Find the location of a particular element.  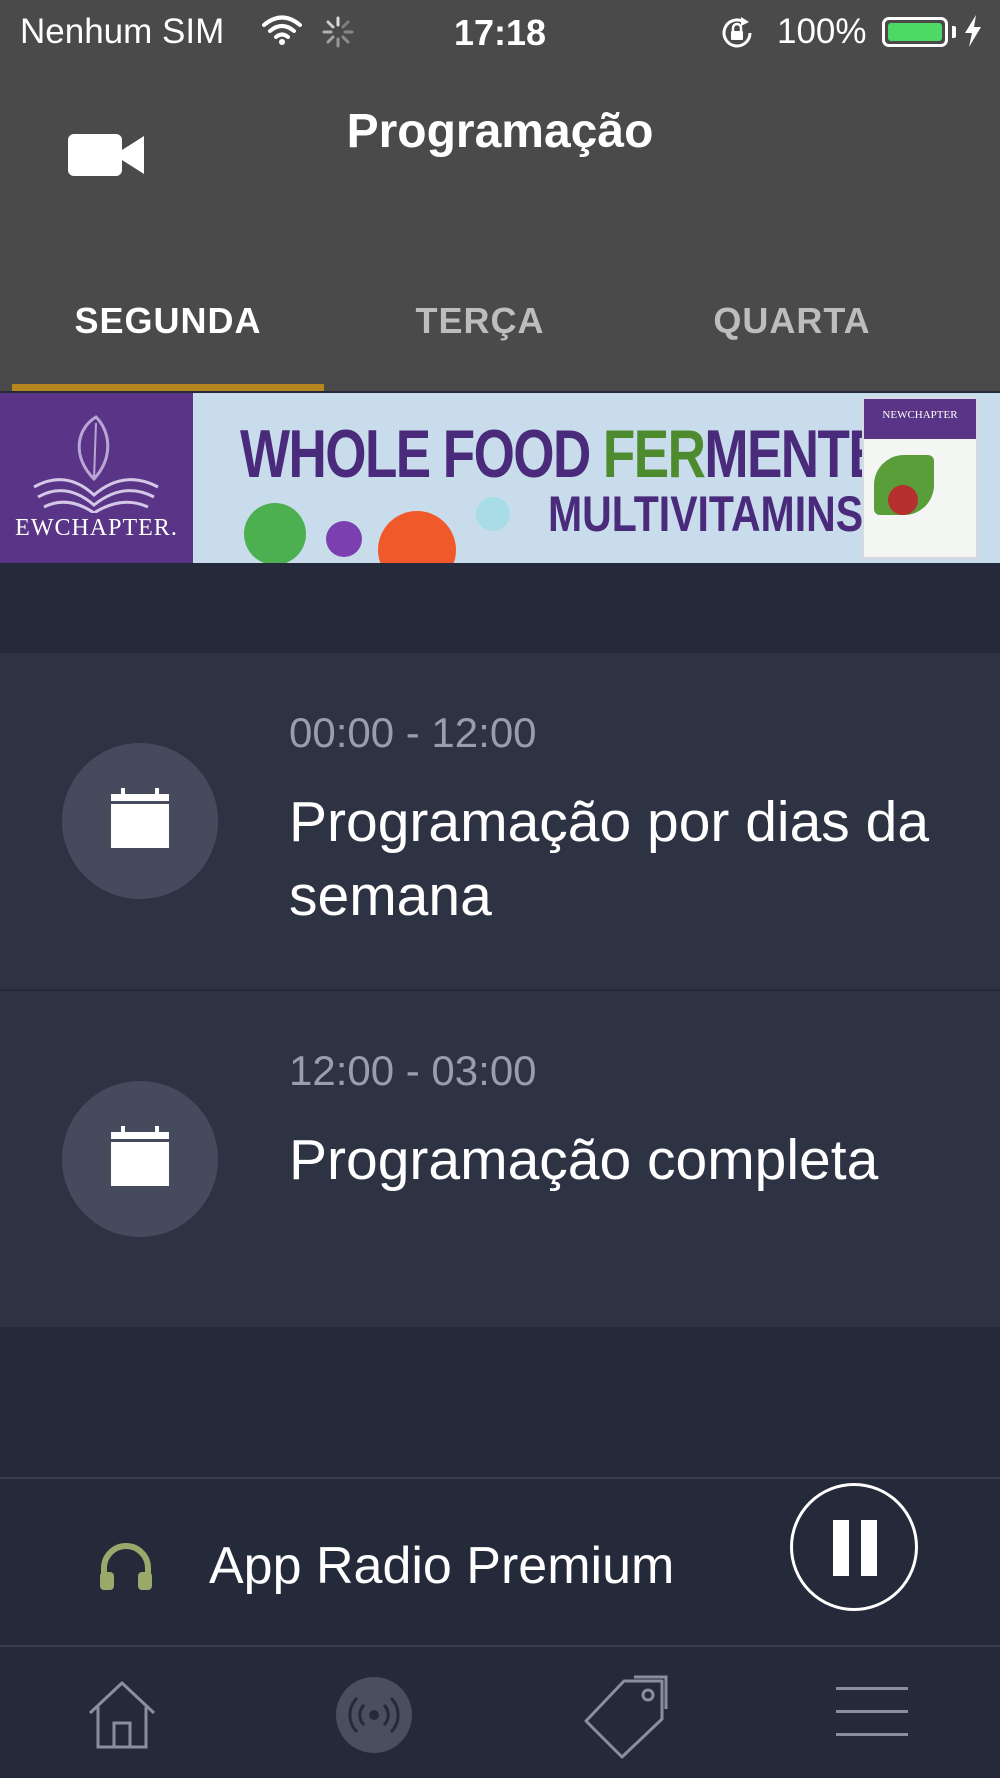

tags-icon is located at coordinates (626, 1717).